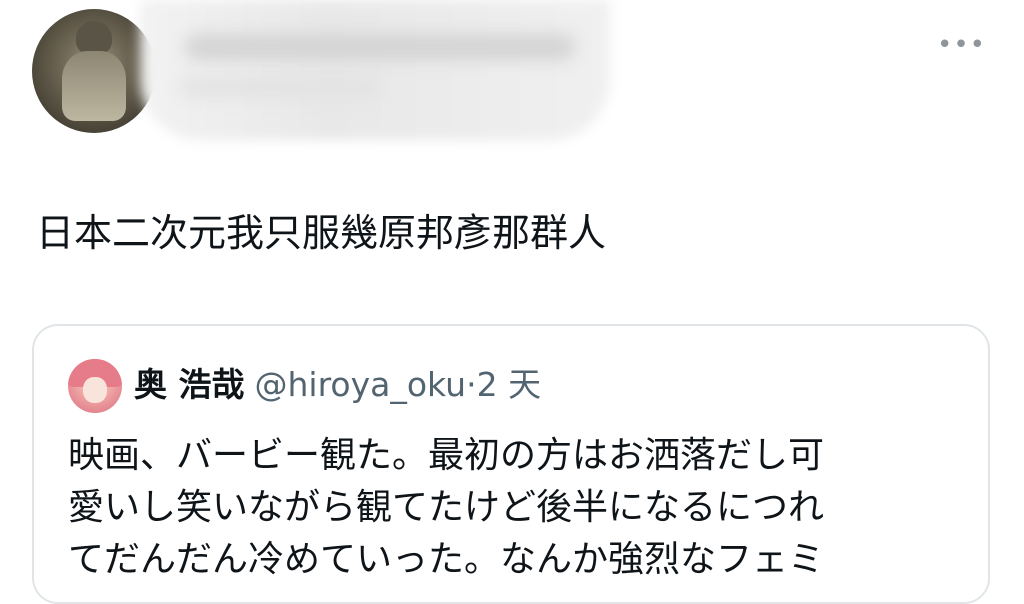 This screenshot has height=604, width=1024. Describe the element at coordinates (189, 384) in the screenshot. I see `quoted-author-name: 奥 浩哉` at that location.